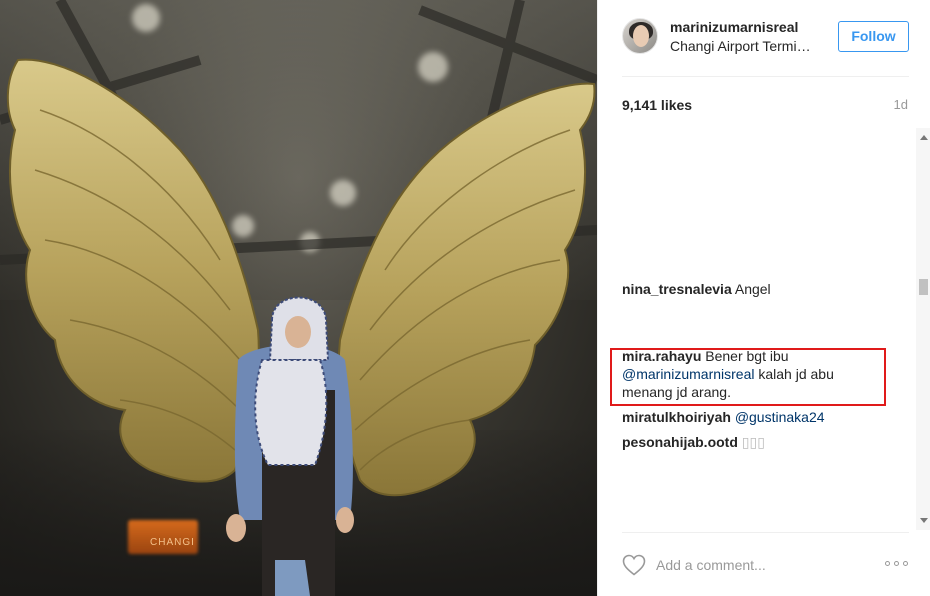 The width and height of the screenshot is (930, 596). I want to click on likes-count: 9,141 likes, so click(657, 105).